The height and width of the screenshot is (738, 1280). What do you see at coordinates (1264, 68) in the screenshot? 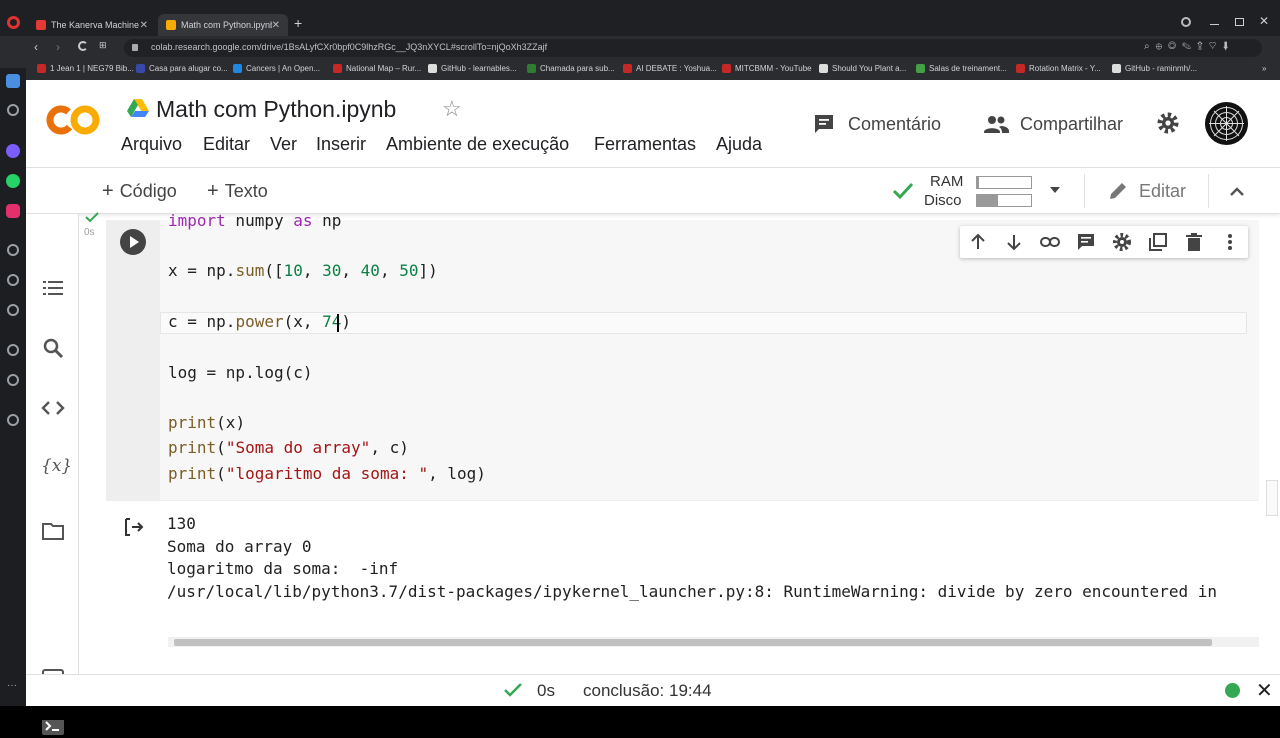
I see `bookmarks-more-icon: »` at bounding box center [1264, 68].